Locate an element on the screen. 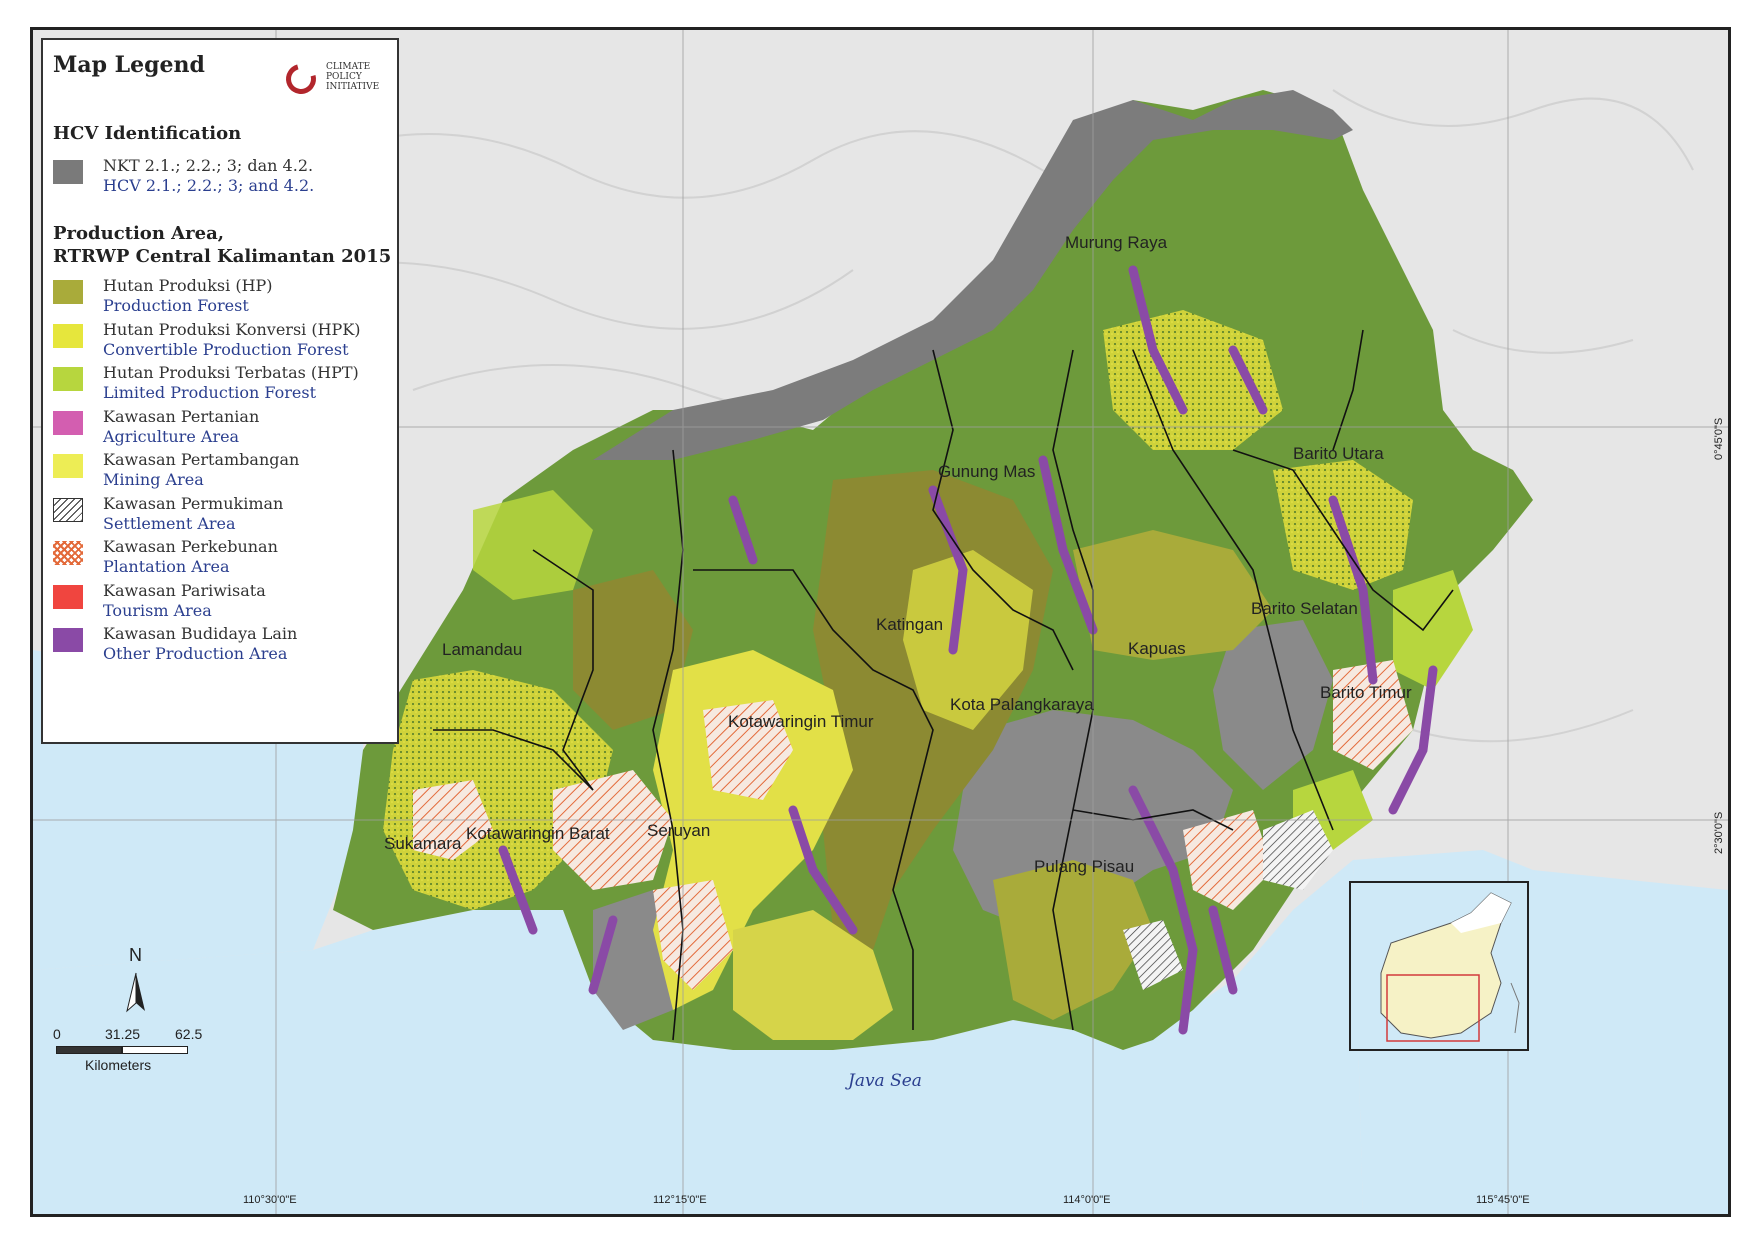  region-label-kota-palangkaraya: Kota Palangkaraya is located at coordinates (1022, 704).